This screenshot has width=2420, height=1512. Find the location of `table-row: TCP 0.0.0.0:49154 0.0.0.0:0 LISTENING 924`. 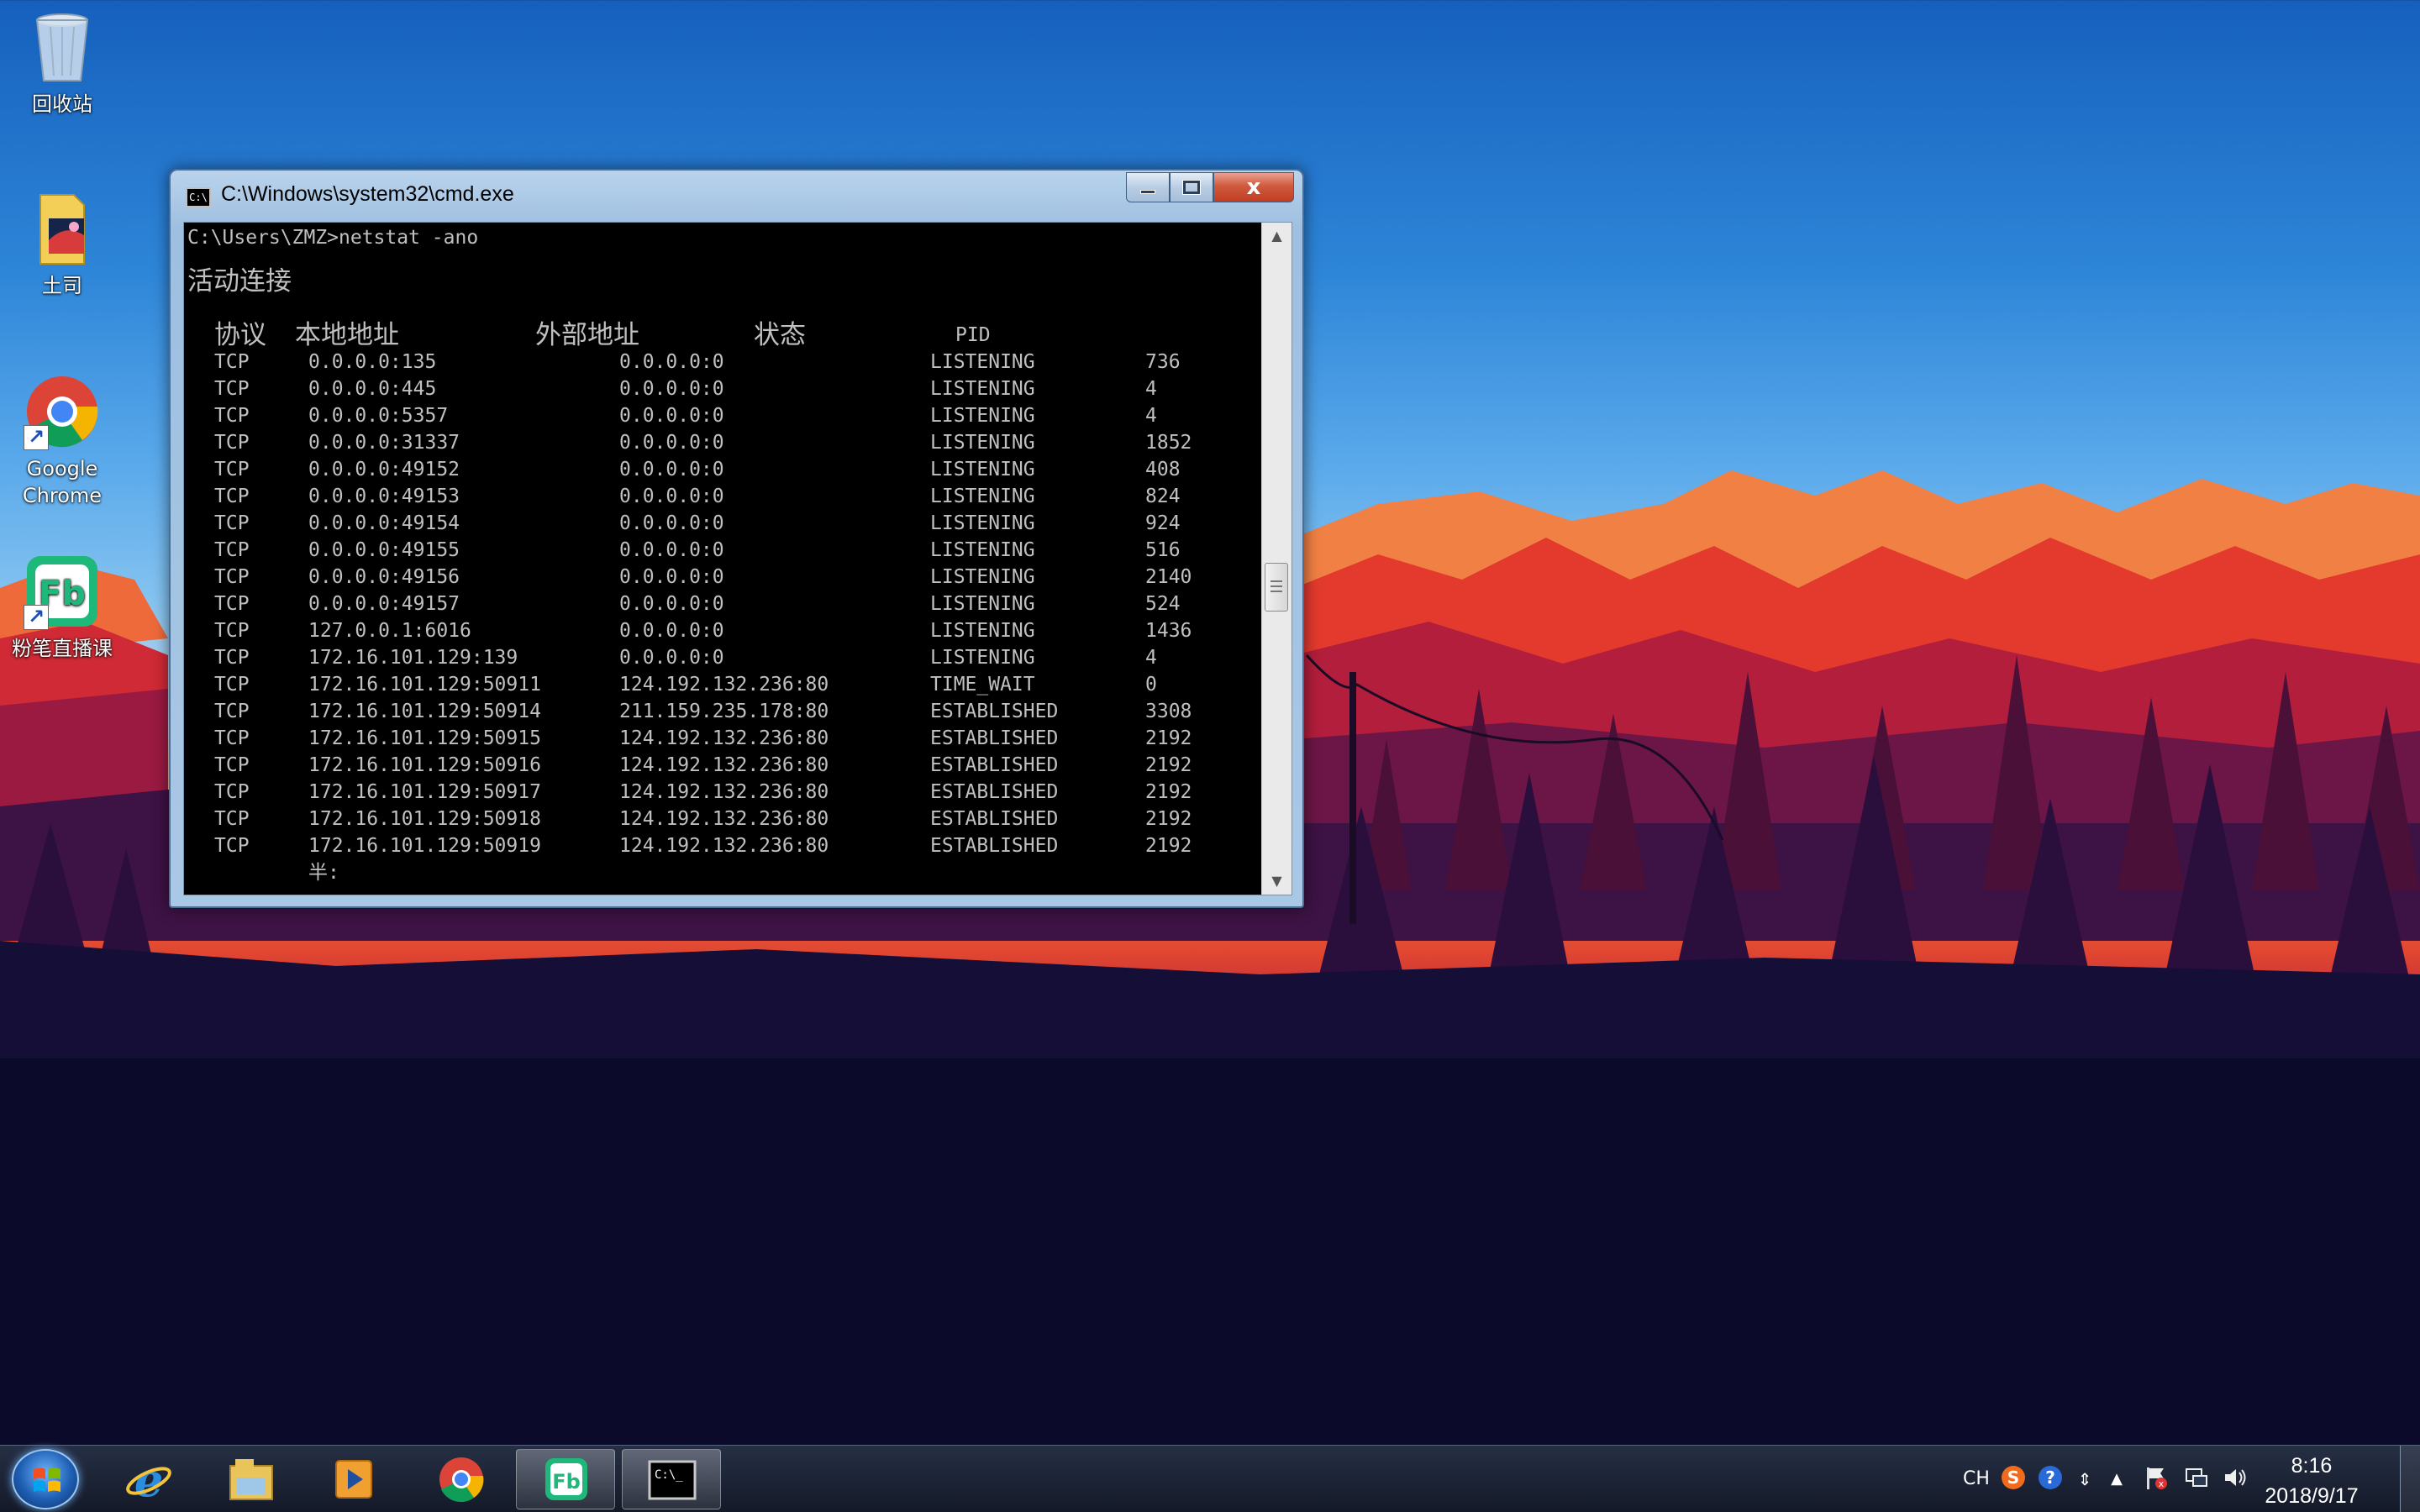

table-row: TCP 0.0.0.0:49154 0.0.0.0:0 LISTENING 924 is located at coordinates (721, 523).